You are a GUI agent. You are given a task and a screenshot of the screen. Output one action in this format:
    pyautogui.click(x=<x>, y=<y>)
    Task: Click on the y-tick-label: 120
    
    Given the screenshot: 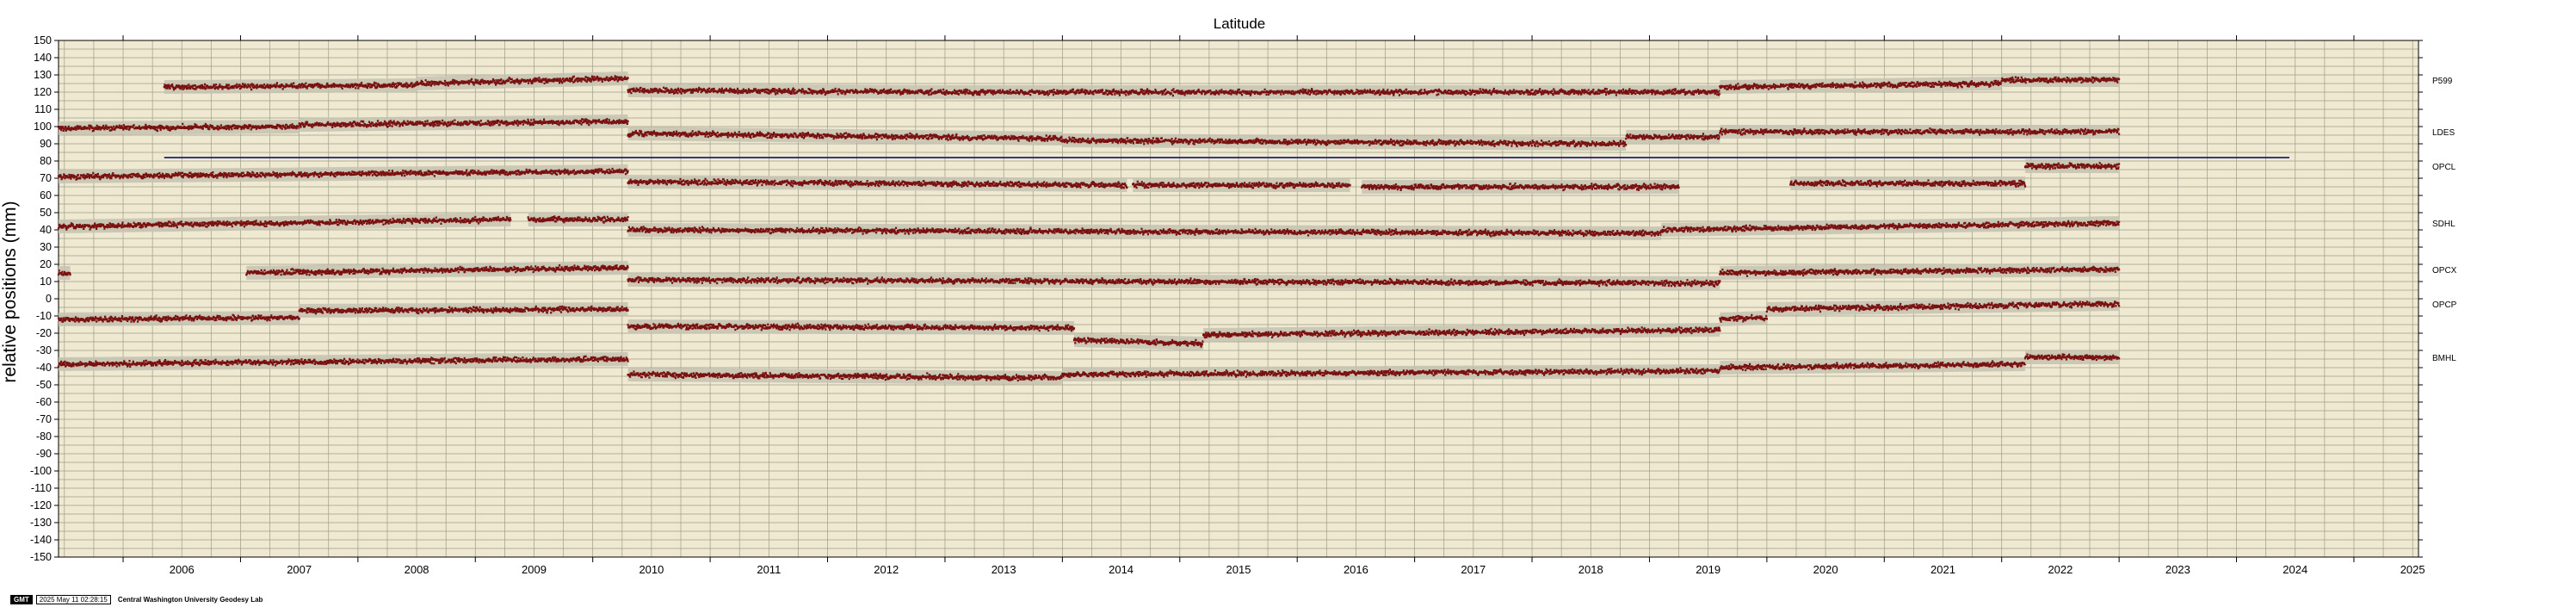 What is the action you would take?
    pyautogui.click(x=43, y=92)
    